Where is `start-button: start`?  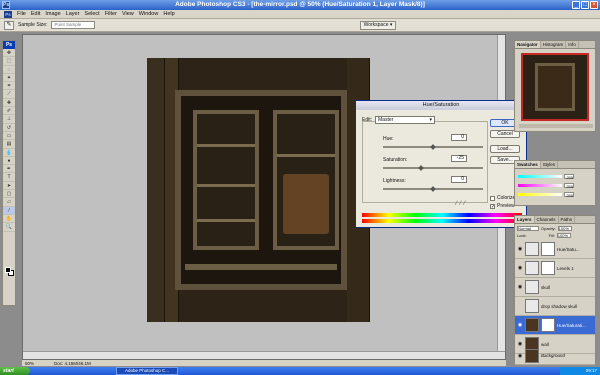
start-button: start is located at coordinates (15, 371).